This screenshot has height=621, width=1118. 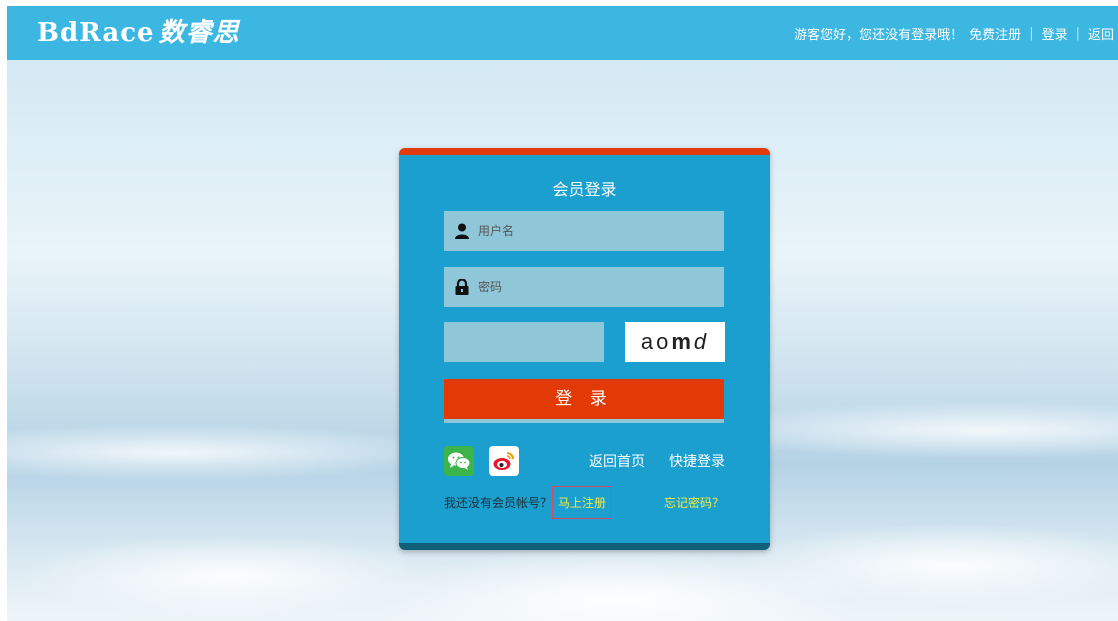 I want to click on username-input, so click(x=593, y=231).